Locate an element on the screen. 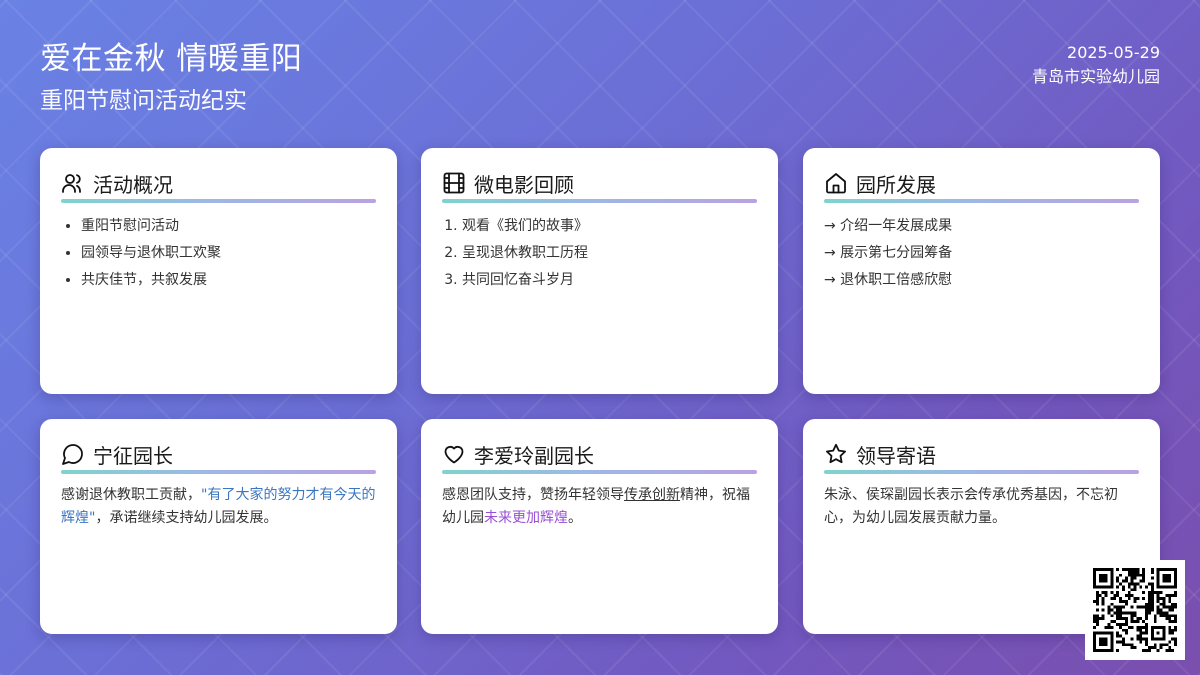 This screenshot has height=675, width=1200. page-subtitle: 重阳节慰问活动纪实 is located at coordinates (143, 101).